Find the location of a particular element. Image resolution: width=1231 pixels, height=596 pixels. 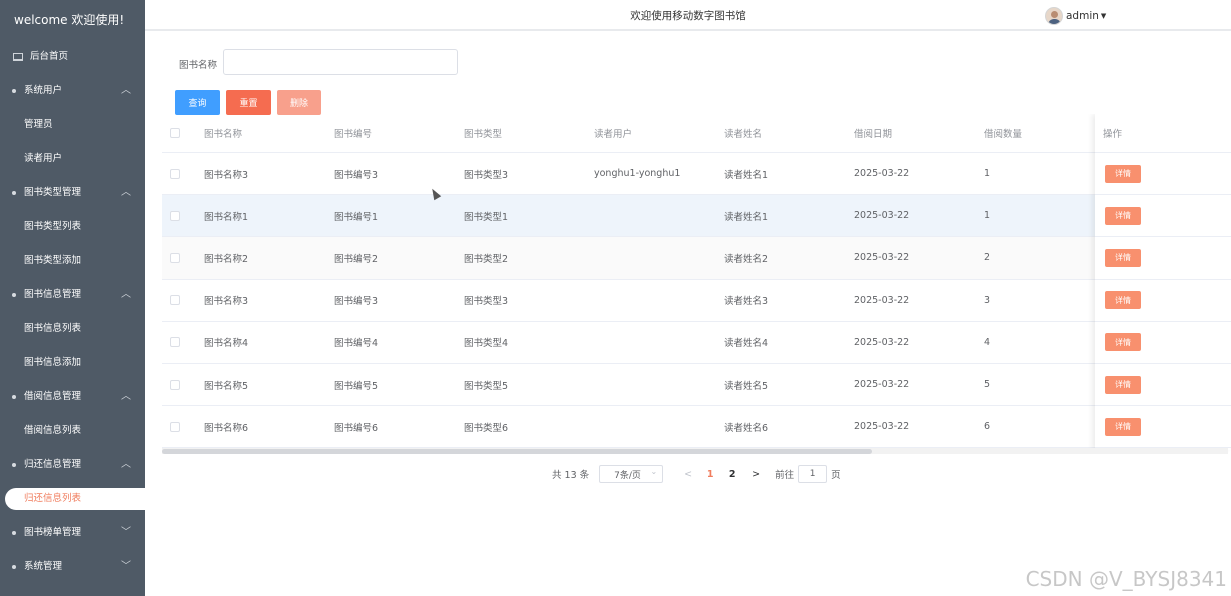

goto-page-input is located at coordinates (813, 474).